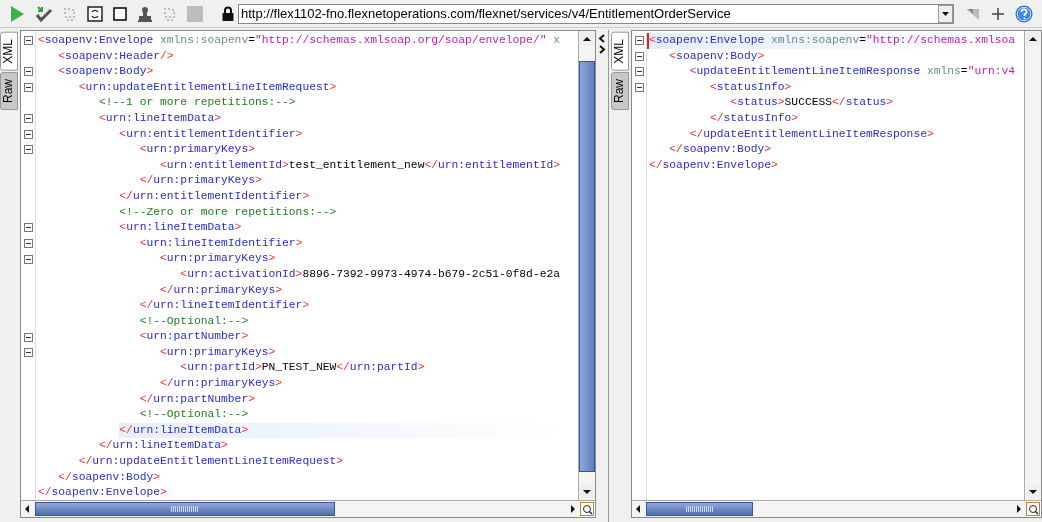 This screenshot has height=522, width=1042. What do you see at coordinates (648, 41) in the screenshot?
I see `text-caret` at bounding box center [648, 41].